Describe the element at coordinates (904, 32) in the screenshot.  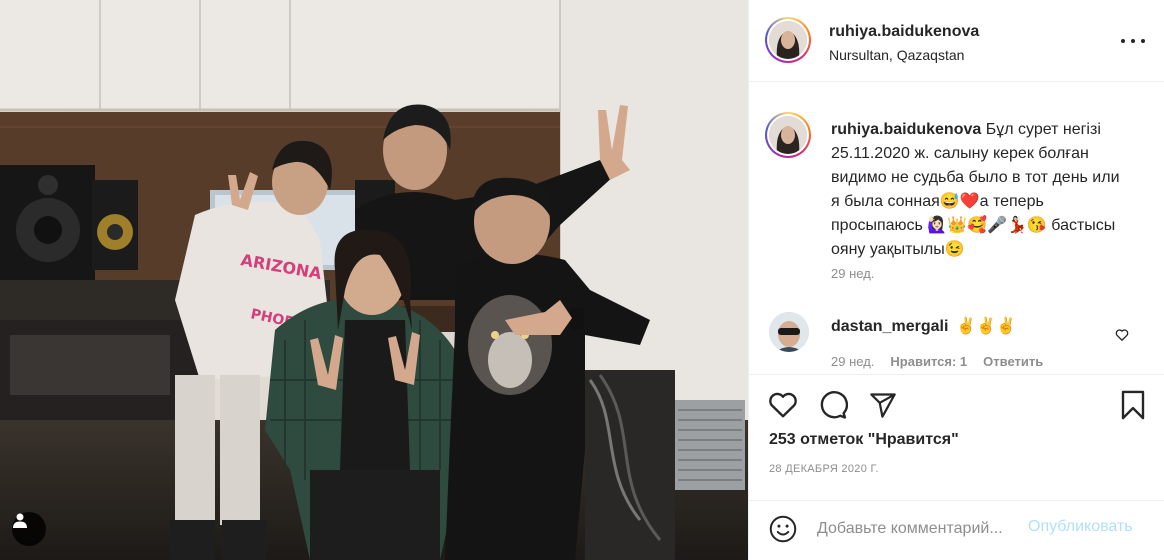
I see `author-username: ruhiya.baidukenova` at that location.